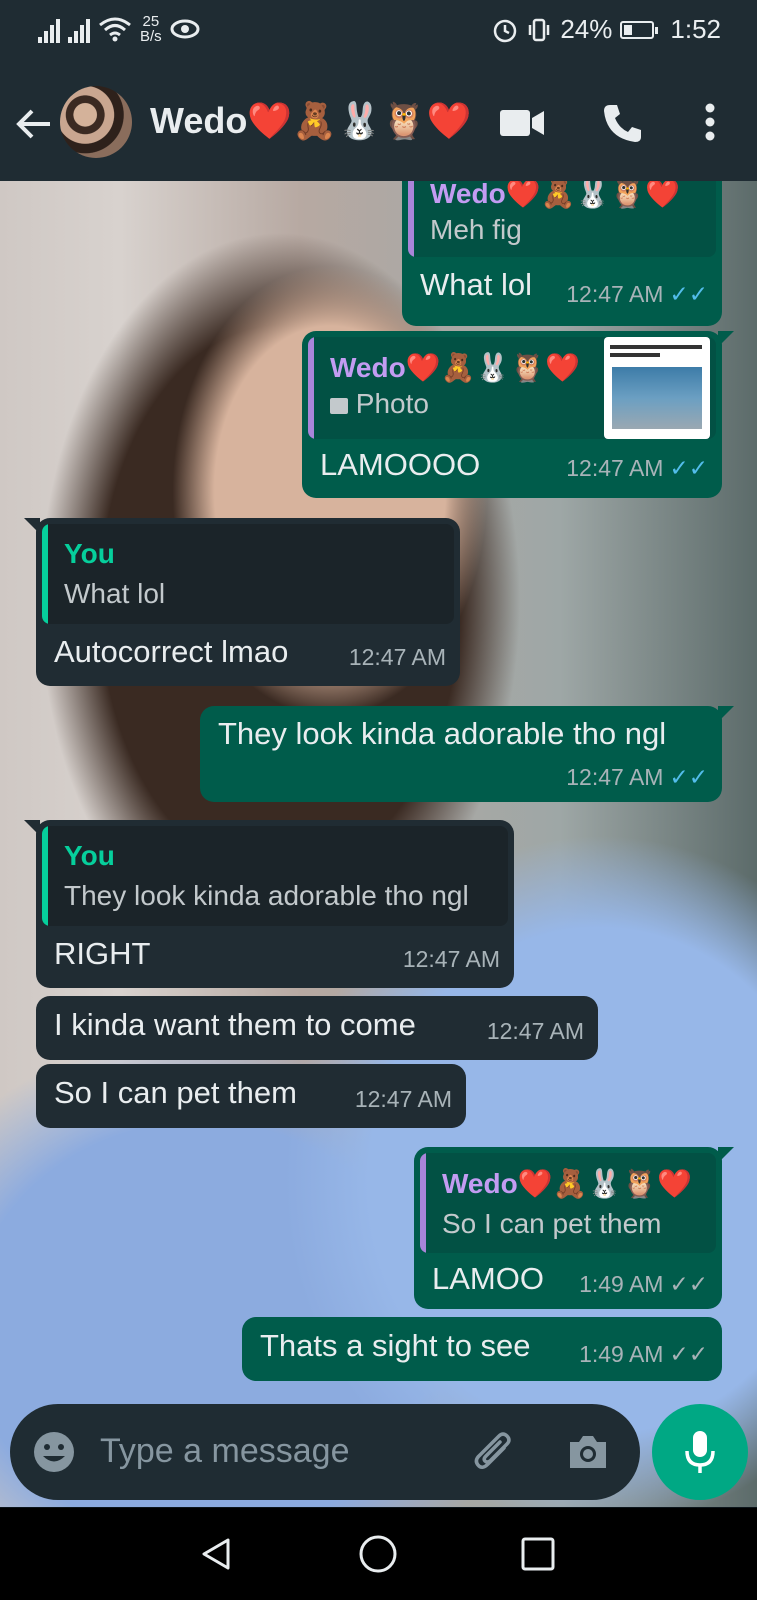 This screenshot has height=1600, width=757. Describe the element at coordinates (224, 1451) in the screenshot. I see `message-input: Type a message` at that location.